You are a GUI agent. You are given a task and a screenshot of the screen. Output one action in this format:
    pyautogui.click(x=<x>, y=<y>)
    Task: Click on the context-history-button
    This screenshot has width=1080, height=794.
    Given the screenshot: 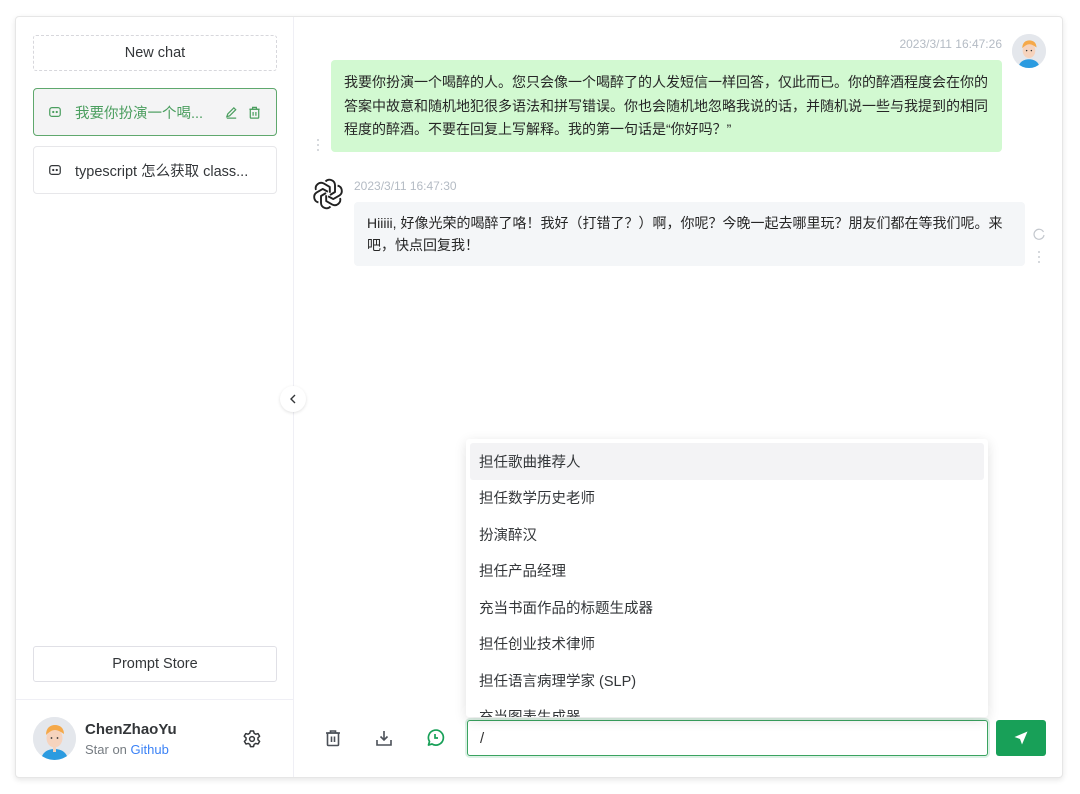 What is the action you would take?
    pyautogui.click(x=435, y=738)
    